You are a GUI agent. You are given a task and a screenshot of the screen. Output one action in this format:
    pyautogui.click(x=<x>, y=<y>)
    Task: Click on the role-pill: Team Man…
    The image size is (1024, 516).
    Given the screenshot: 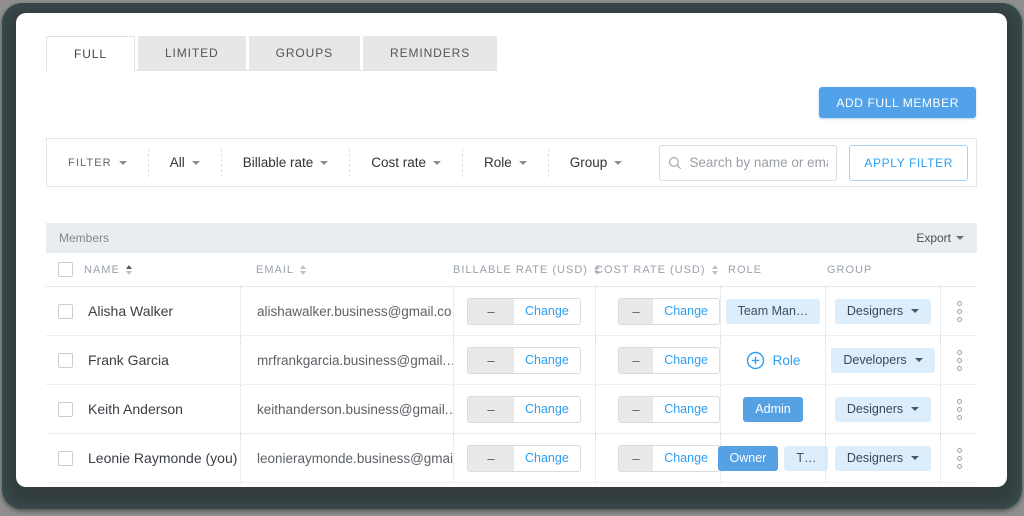 What is the action you would take?
    pyautogui.click(x=773, y=311)
    